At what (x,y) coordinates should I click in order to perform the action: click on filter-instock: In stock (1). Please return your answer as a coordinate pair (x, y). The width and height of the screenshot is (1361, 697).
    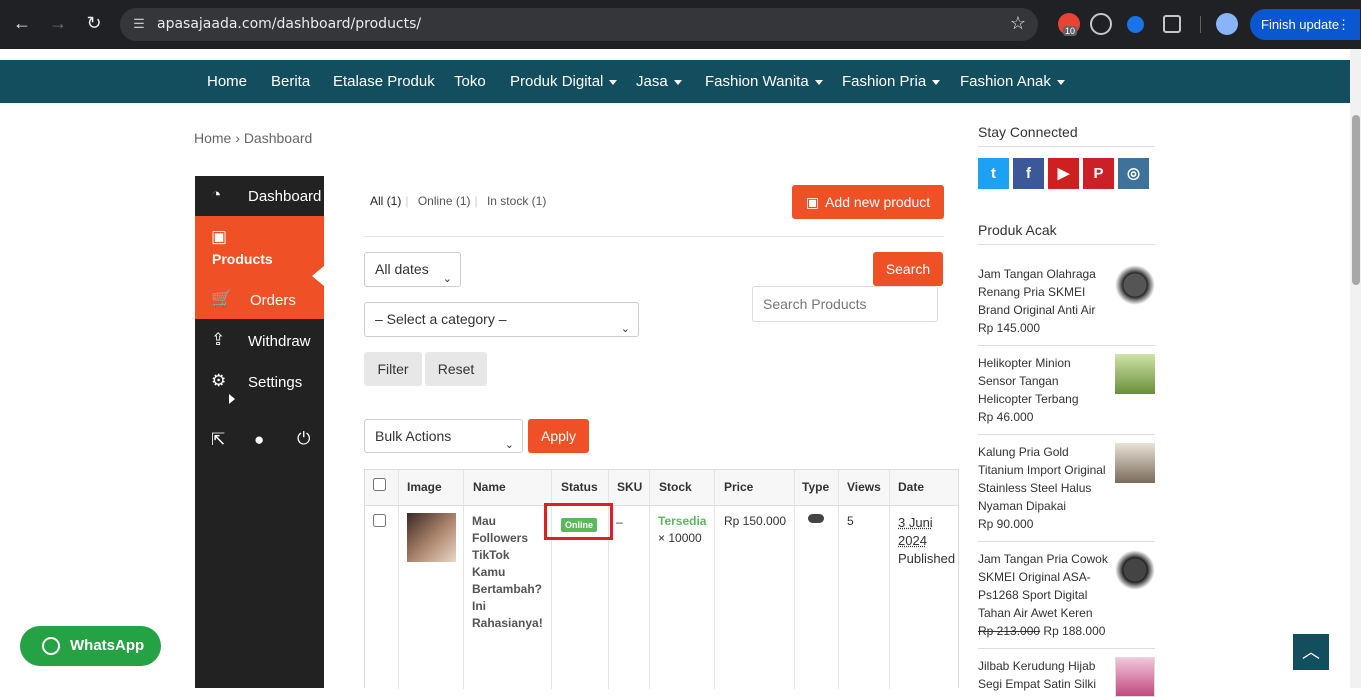
    Looking at the image, I should click on (516, 201).